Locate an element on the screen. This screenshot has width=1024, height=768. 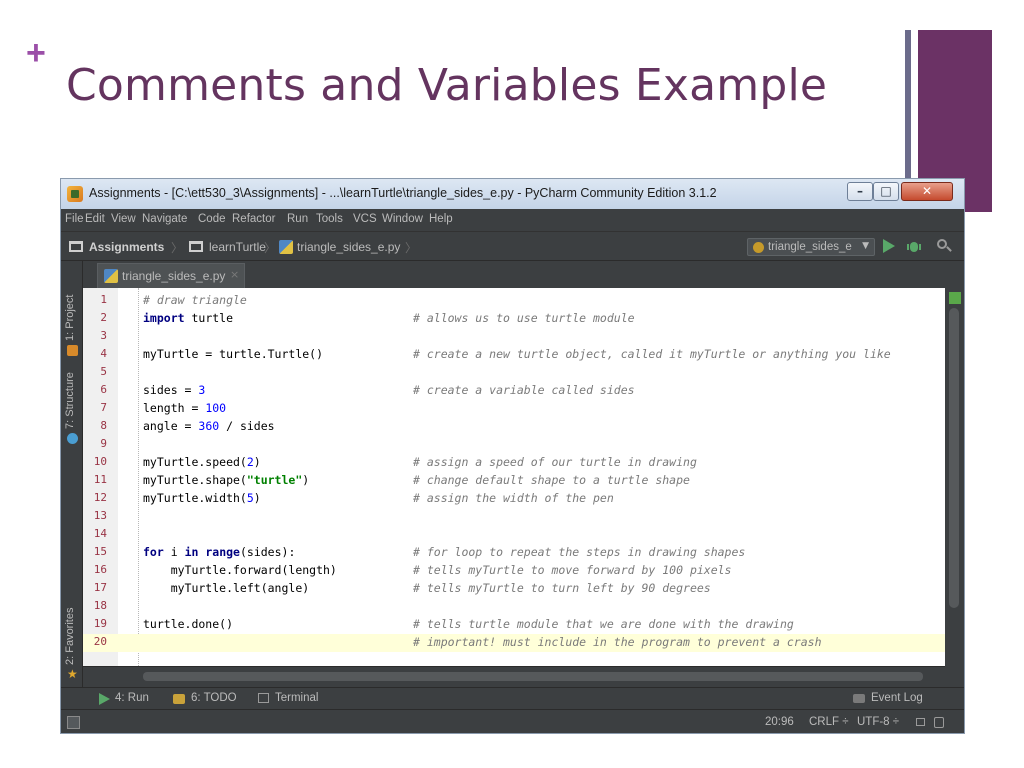
python-config-icon is located at coordinates (758, 247).